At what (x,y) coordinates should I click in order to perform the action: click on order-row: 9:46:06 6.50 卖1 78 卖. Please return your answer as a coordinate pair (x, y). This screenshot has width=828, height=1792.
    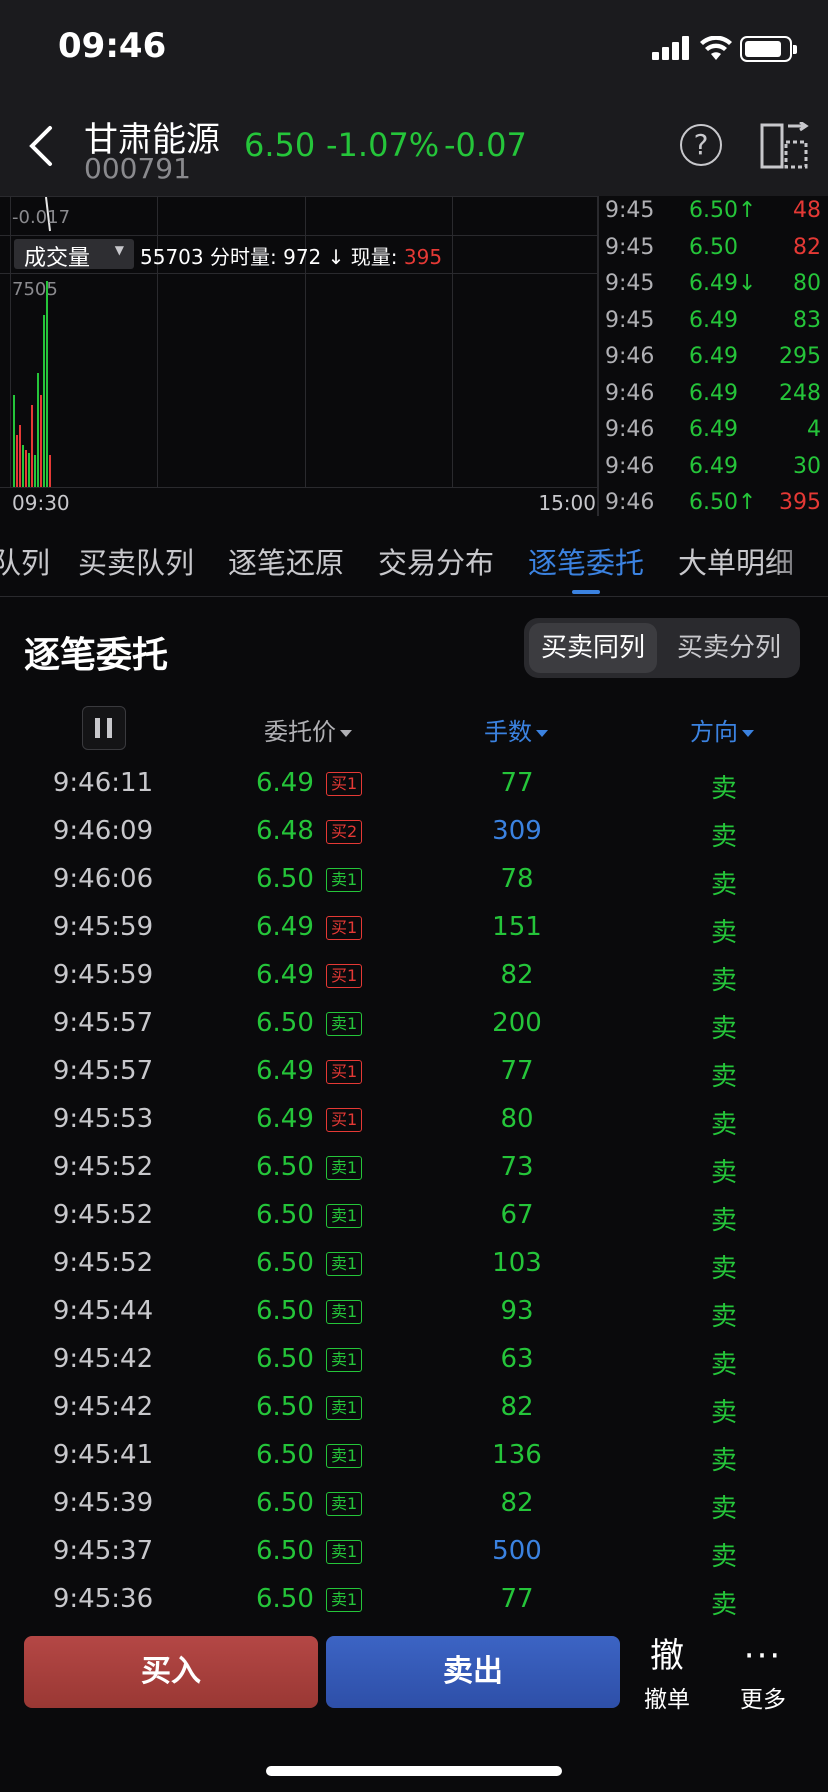
    Looking at the image, I should click on (414, 888).